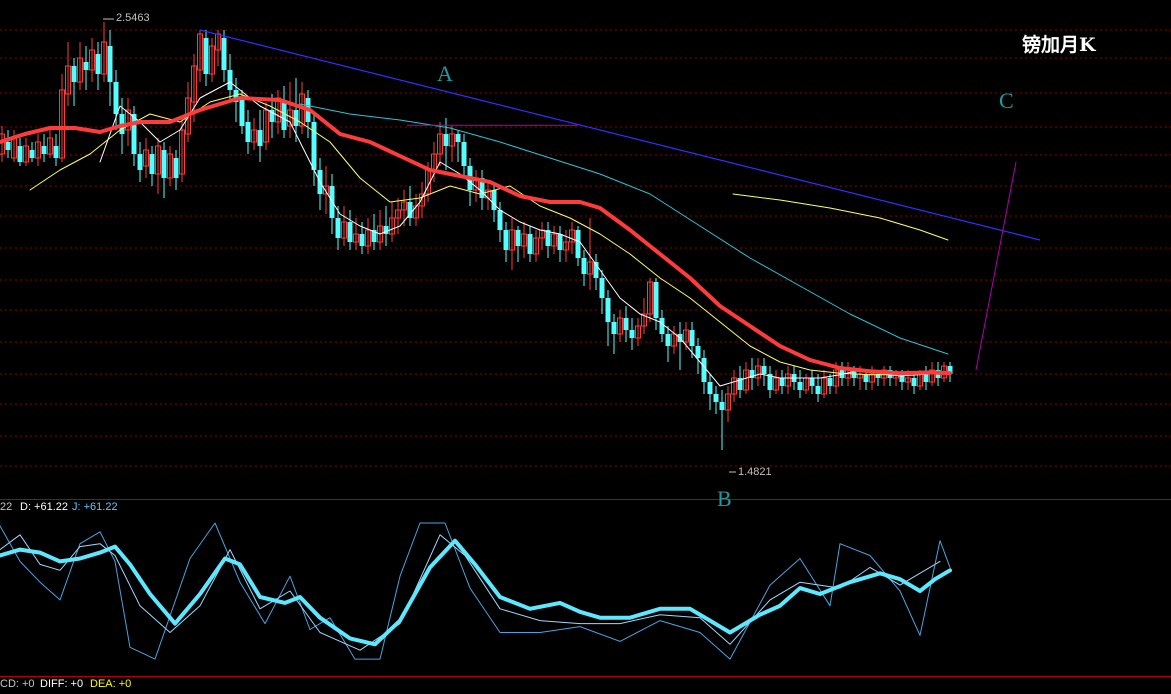 This screenshot has height=694, width=1171. I want to click on wave-label-c: C, so click(1006, 100).